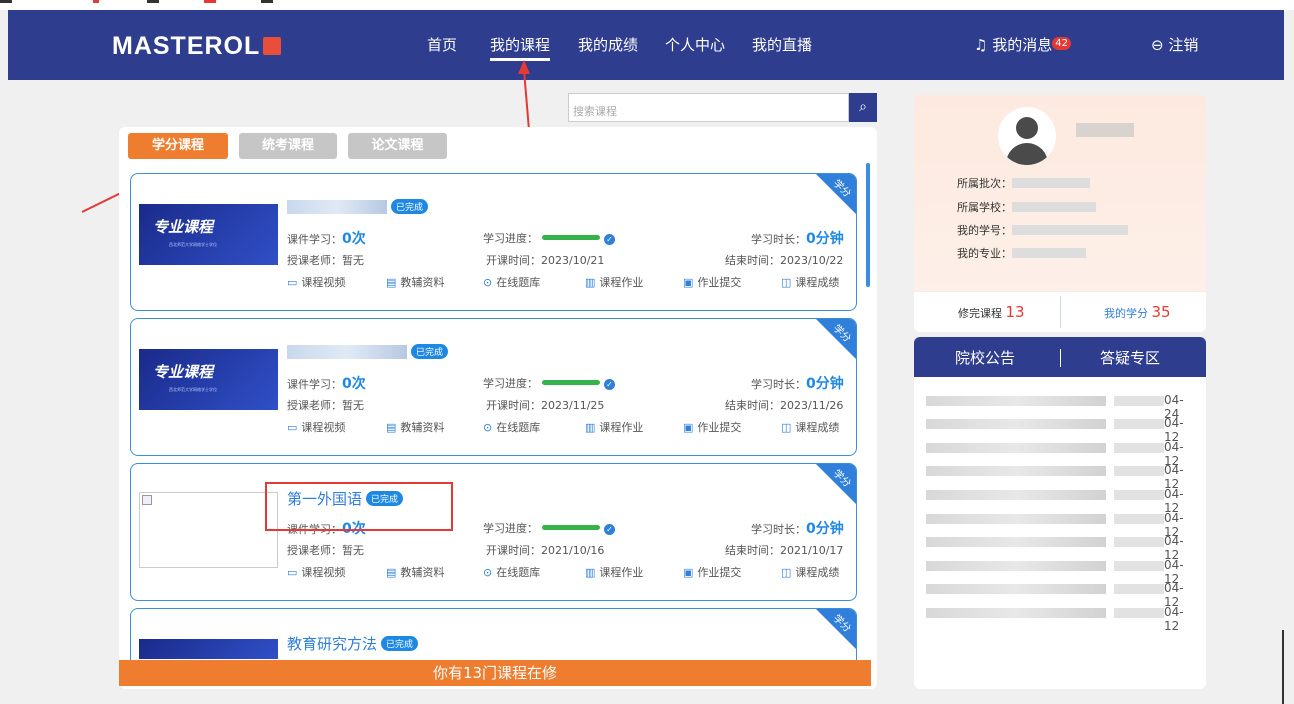 The width and height of the screenshot is (1294, 704). I want to click on study-count: 课件学习：0次, so click(326, 238).